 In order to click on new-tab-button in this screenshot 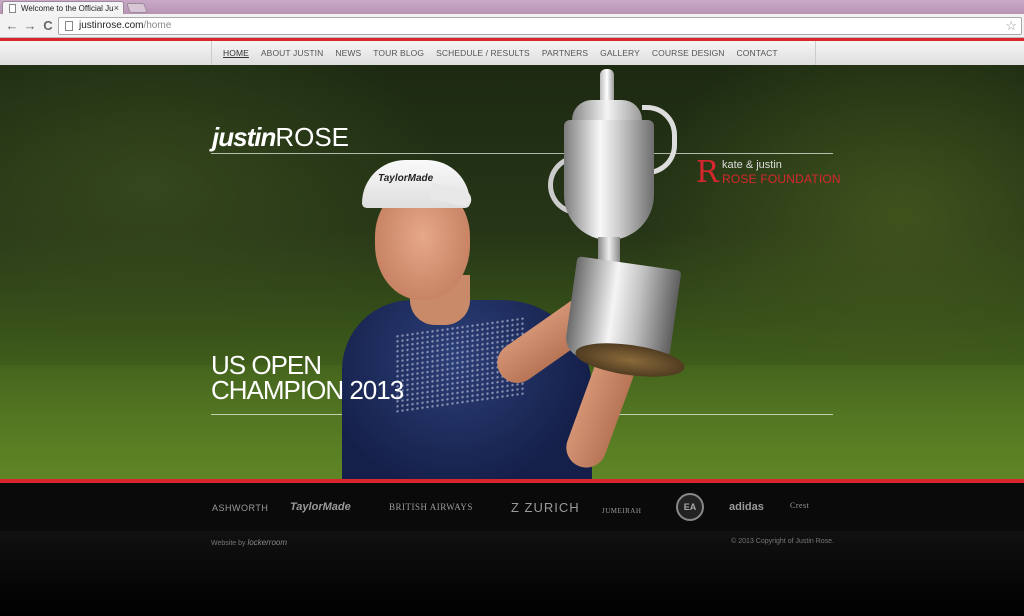, I will do `click(137, 8)`.